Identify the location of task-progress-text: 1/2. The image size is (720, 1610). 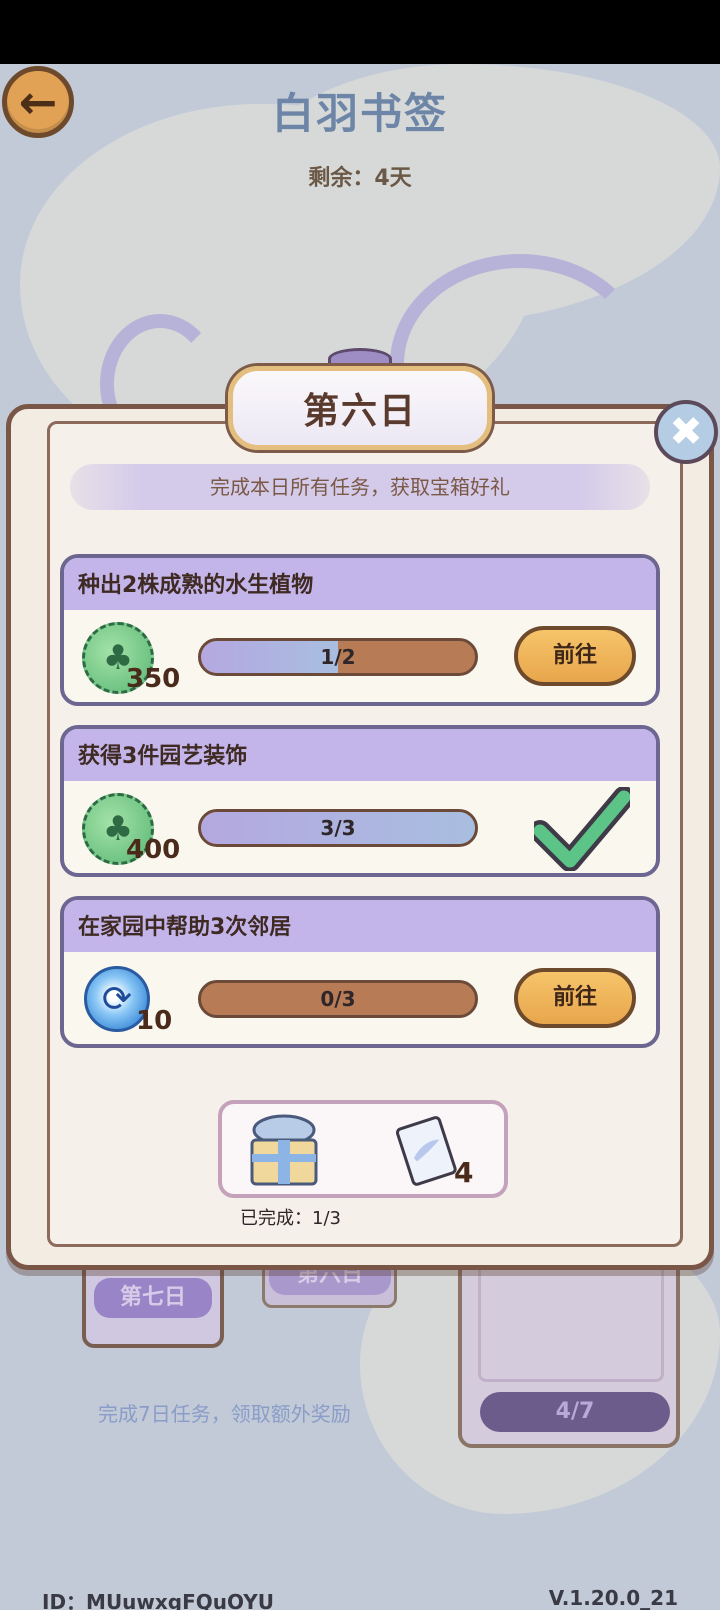
(338, 657).